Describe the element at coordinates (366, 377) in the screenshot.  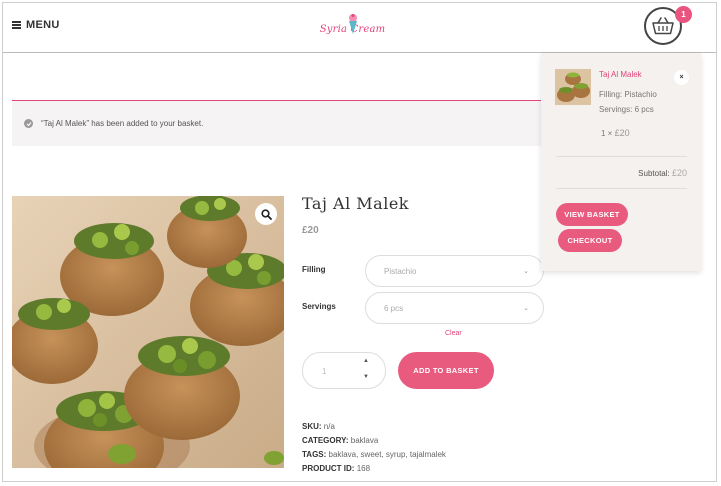
I see `chevron-down-icon: ▼` at that location.